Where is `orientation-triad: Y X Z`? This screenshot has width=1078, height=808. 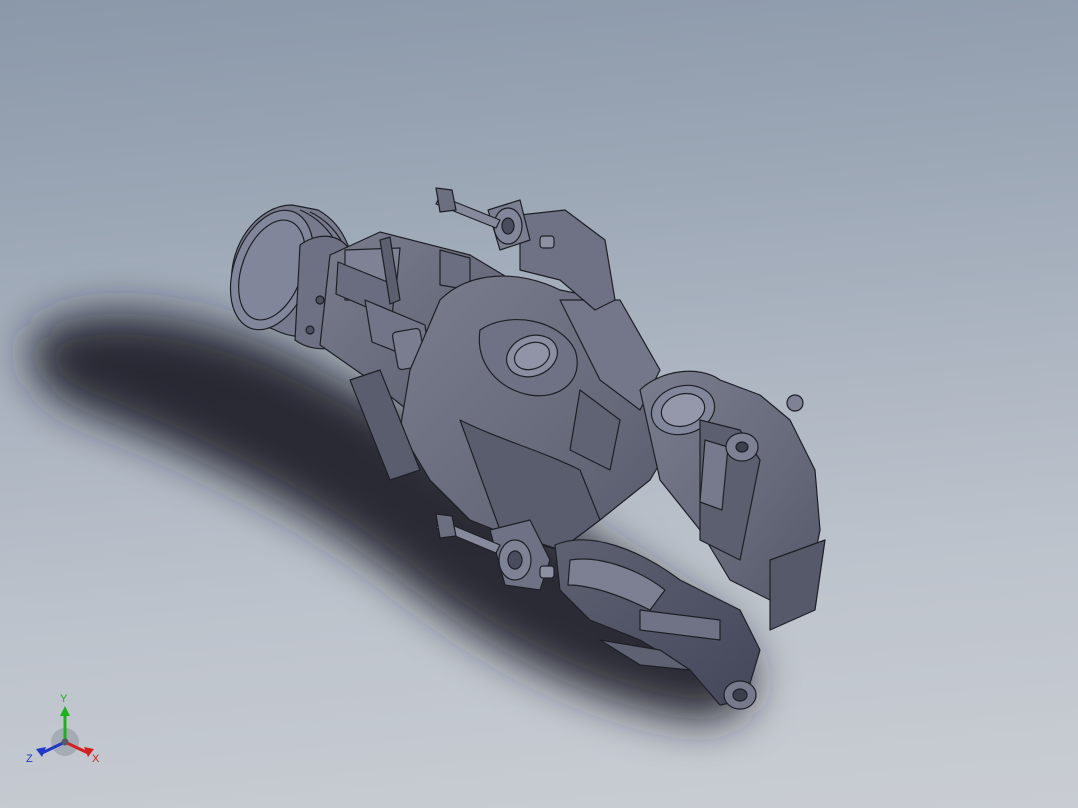 orientation-triad: Y X Z is located at coordinates (65, 733).